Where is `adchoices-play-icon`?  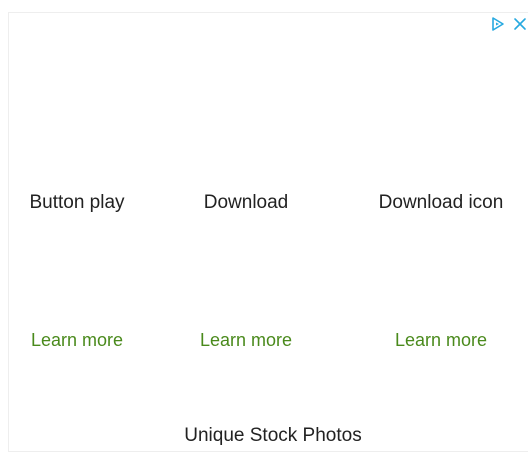
adchoices-play-icon is located at coordinates (498, 24).